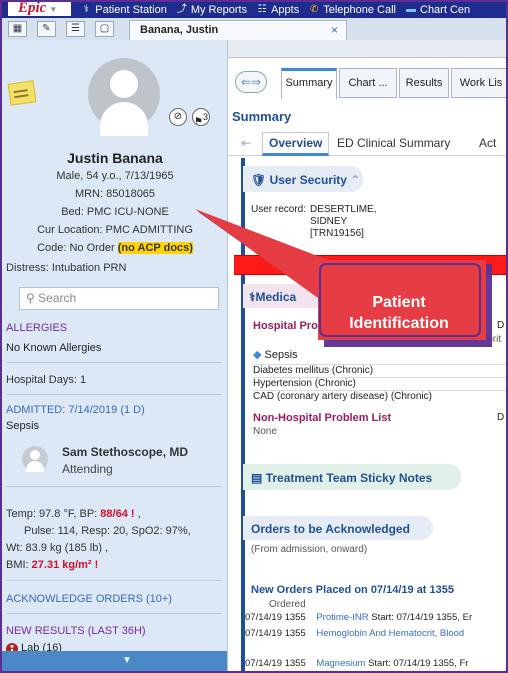 The height and width of the screenshot is (673, 508). Describe the element at coordinates (322, 418) in the screenshot. I see `non-hospital-problems-header: Non-Hospital Problem List` at that location.